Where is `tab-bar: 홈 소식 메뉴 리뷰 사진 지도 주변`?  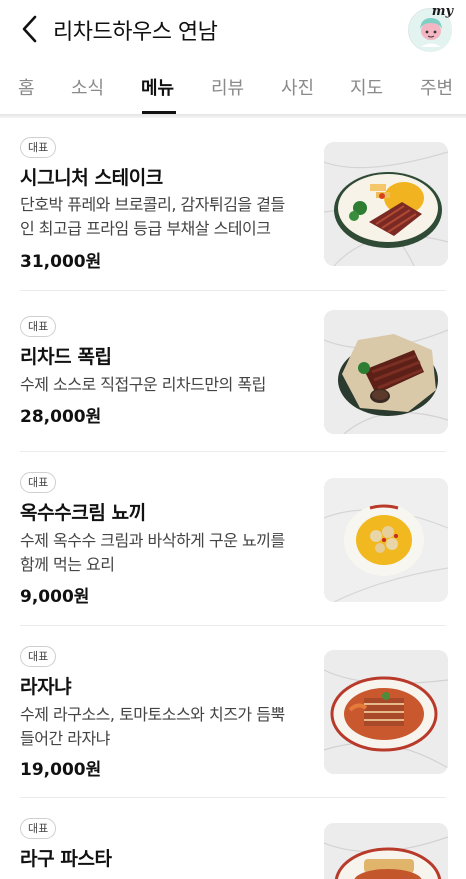
tab-bar: 홈 소식 메뉴 리뷰 사진 지도 주변 is located at coordinates (233, 87).